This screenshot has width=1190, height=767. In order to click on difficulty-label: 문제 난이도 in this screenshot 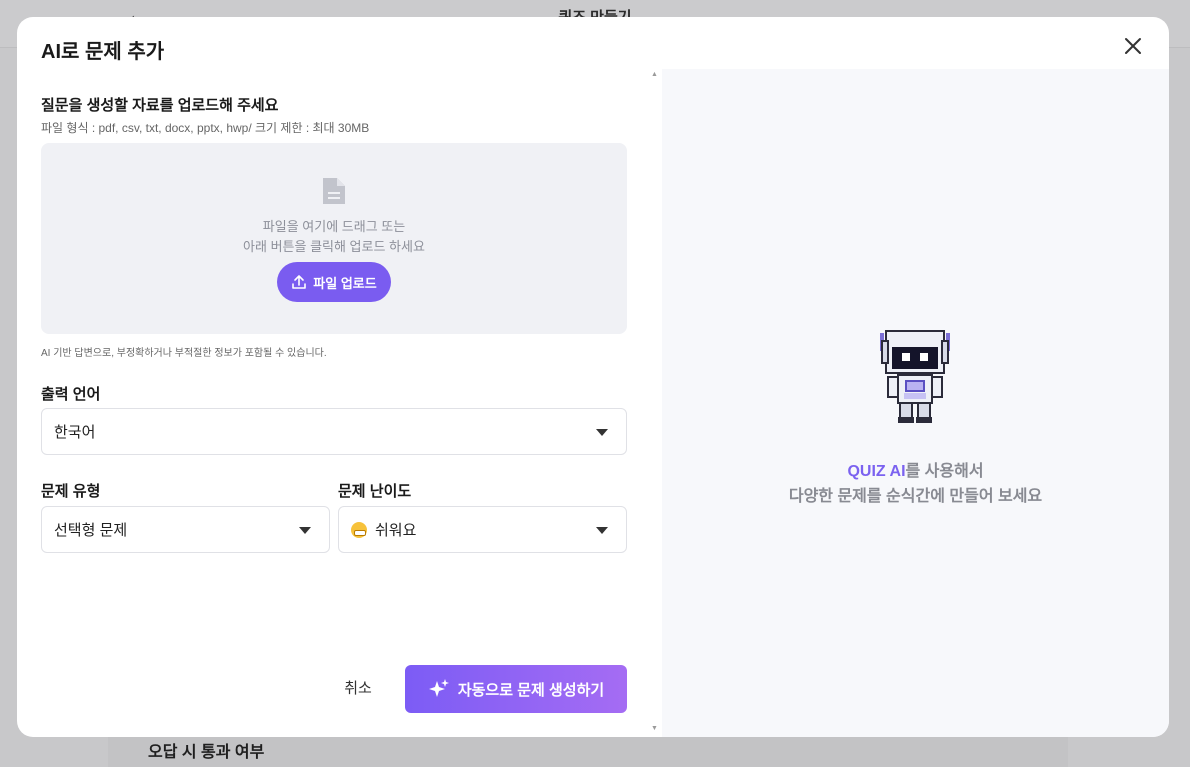, I will do `click(375, 491)`.